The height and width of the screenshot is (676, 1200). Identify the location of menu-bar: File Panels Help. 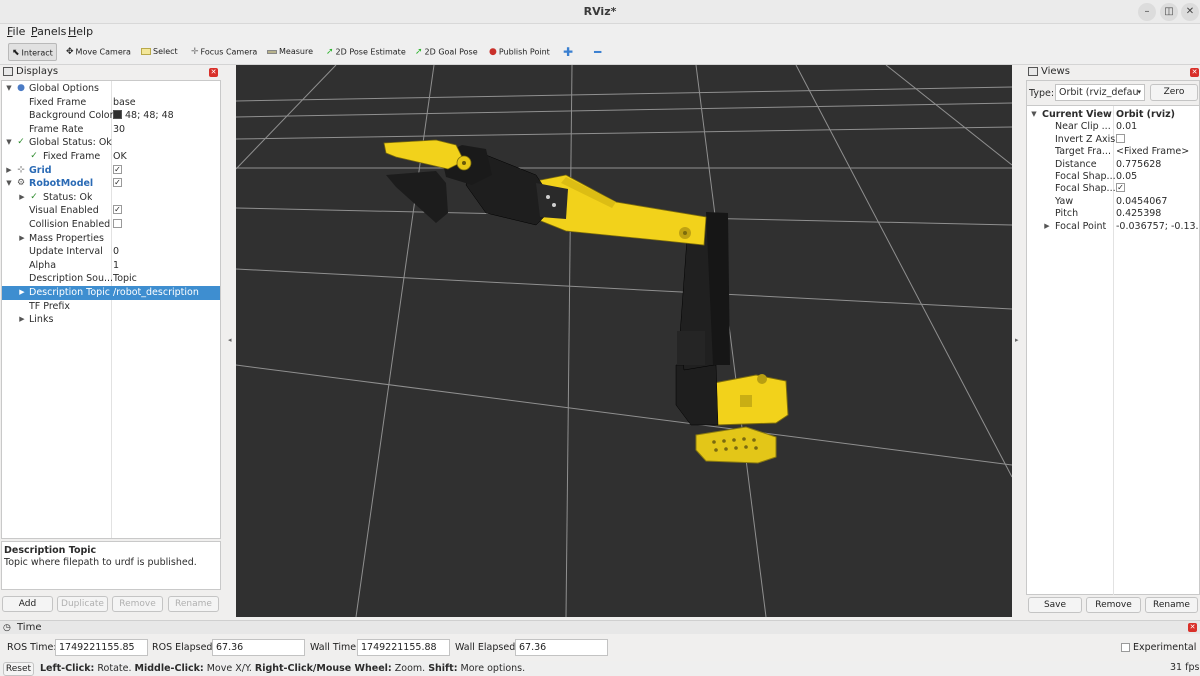
(600, 32).